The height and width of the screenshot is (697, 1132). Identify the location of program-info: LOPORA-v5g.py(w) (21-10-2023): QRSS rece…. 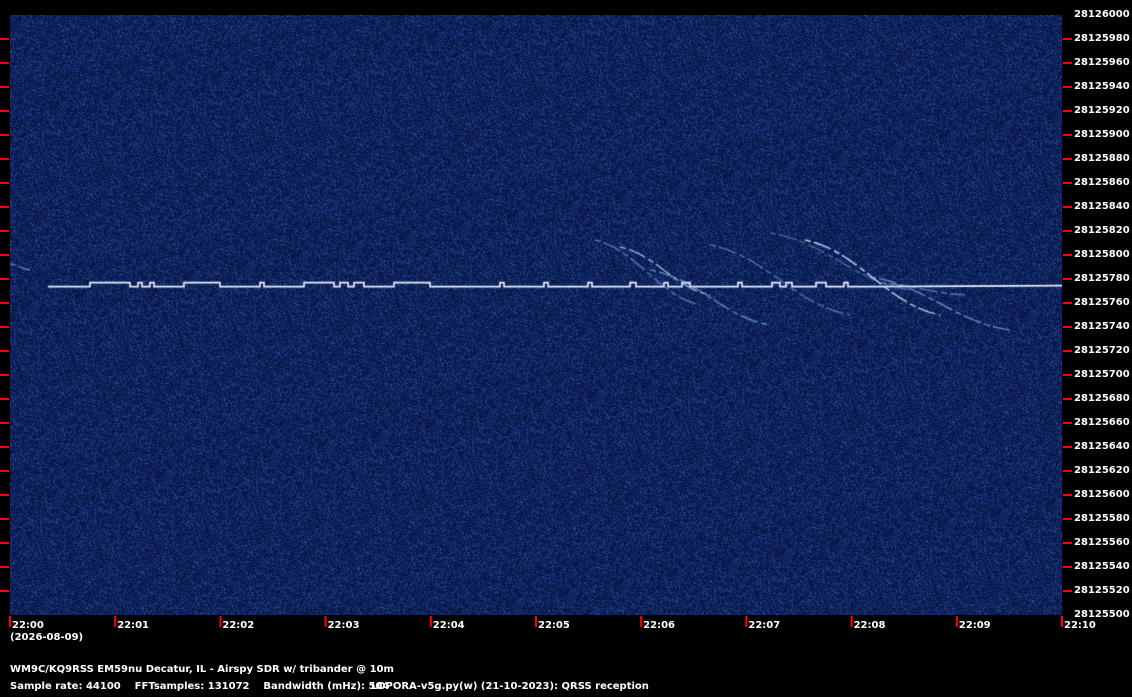
(510, 686).